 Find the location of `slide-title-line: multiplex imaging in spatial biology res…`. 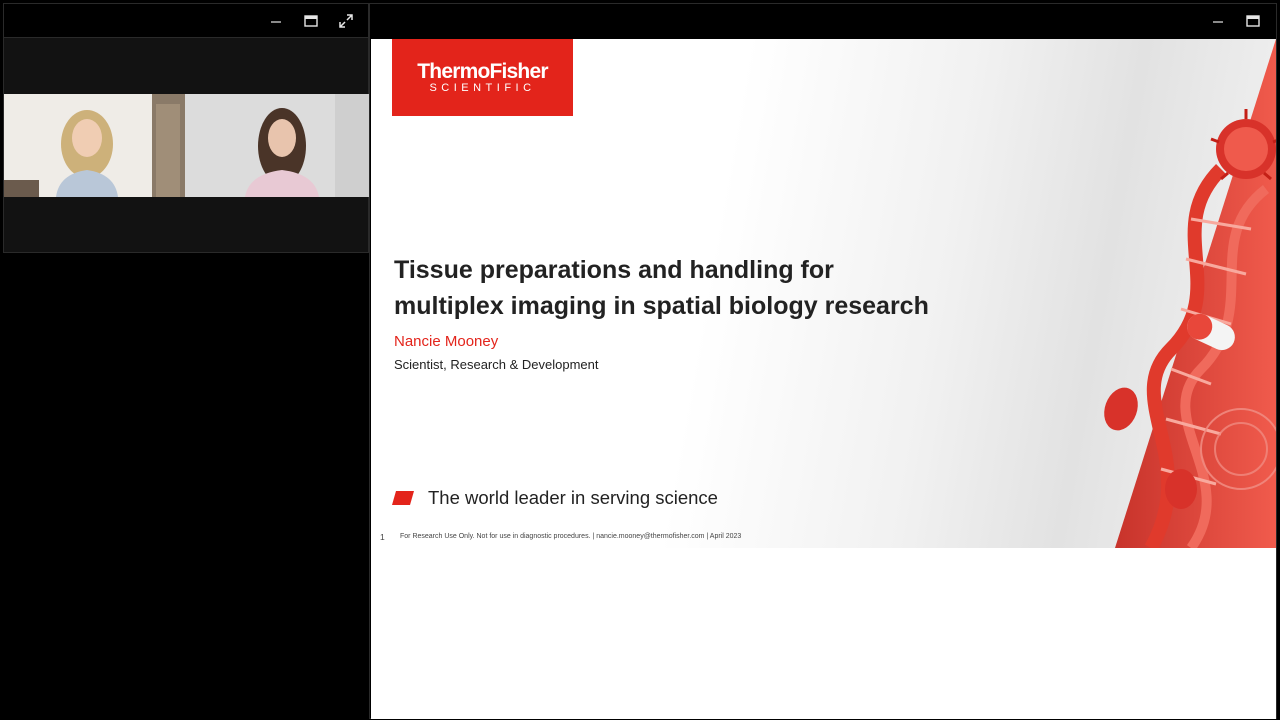

slide-title-line: multiplex imaging in spatial biology res… is located at coordinates (661, 306).